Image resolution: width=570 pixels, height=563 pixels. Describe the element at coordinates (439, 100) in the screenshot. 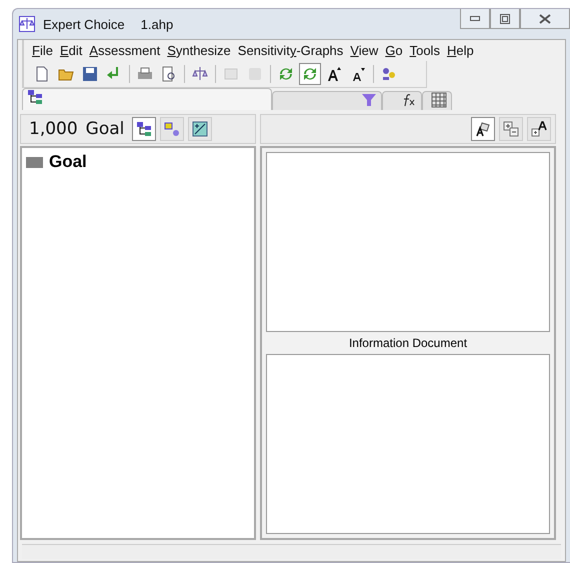

I see `grid-icon` at that location.